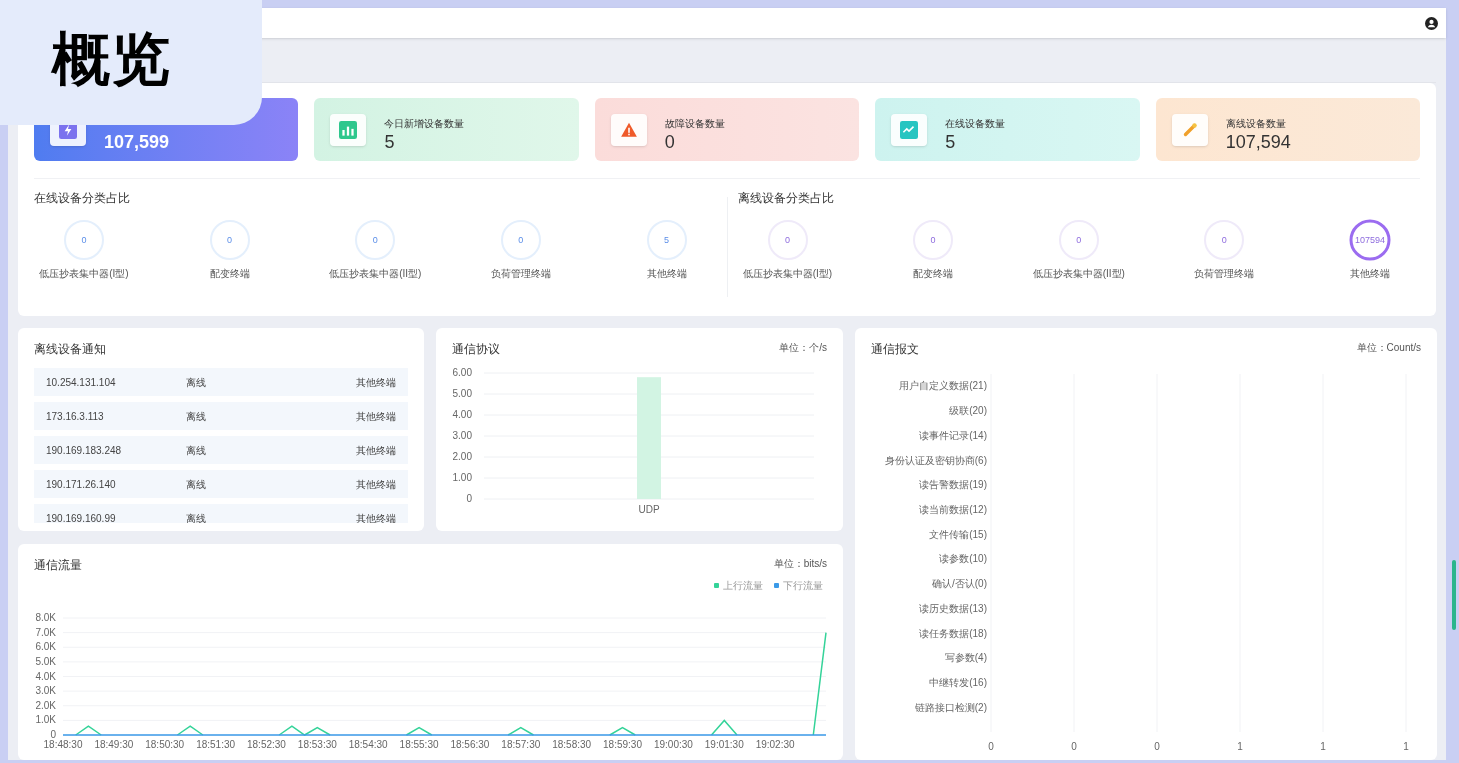  What do you see at coordinates (1256, 123) in the screenshot?
I see `stat-label: 离线设备数量` at bounding box center [1256, 123].